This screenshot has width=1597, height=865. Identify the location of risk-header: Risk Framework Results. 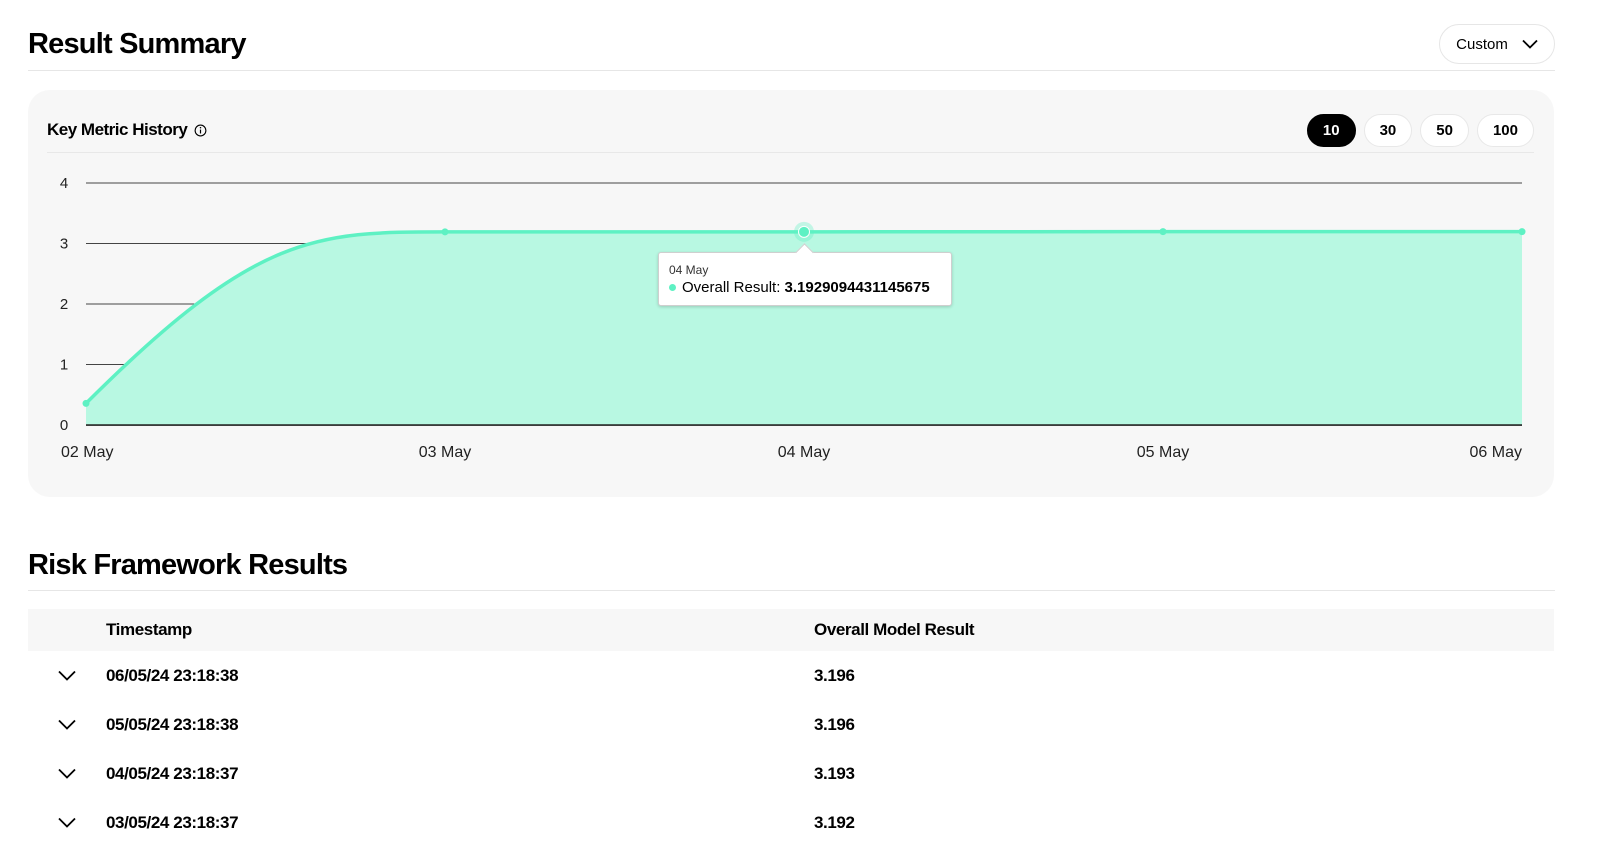
(791, 565).